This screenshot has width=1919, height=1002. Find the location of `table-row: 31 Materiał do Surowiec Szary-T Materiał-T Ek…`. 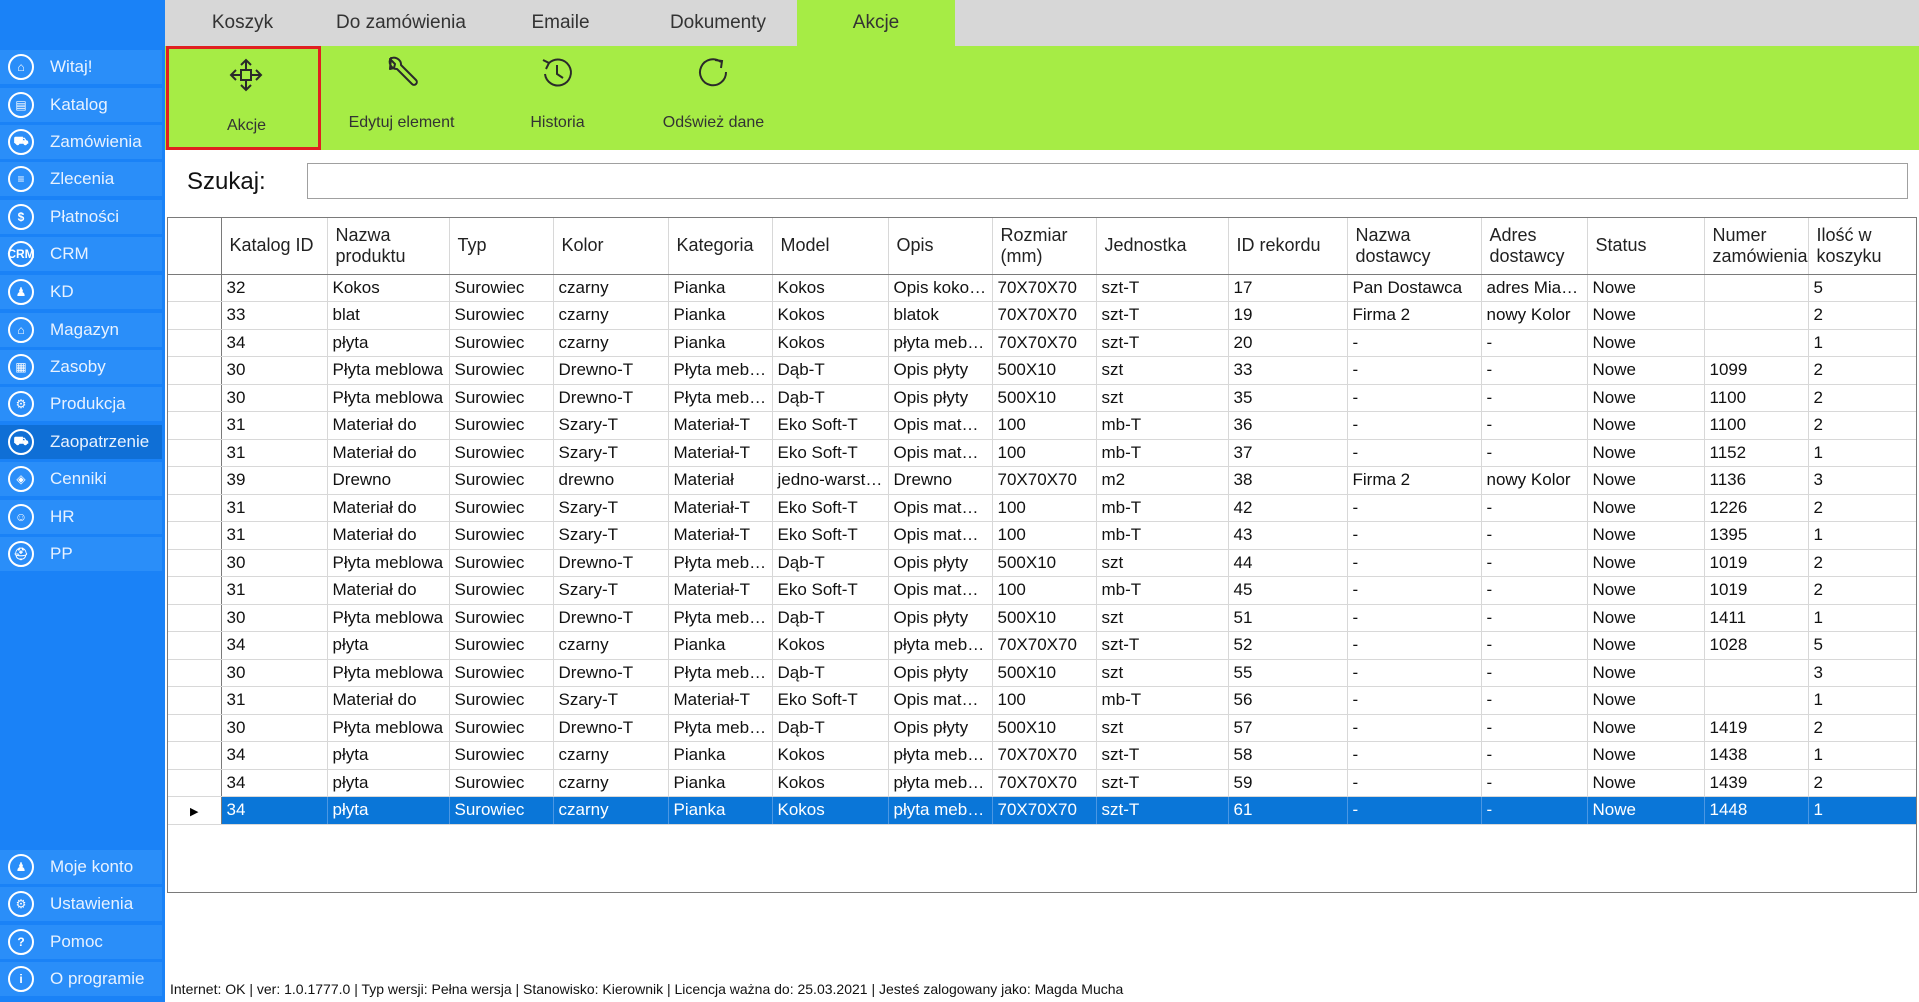

table-row: 31 Materiał do Surowiec Szary-T Materiał-T Ek… is located at coordinates (1042, 590).